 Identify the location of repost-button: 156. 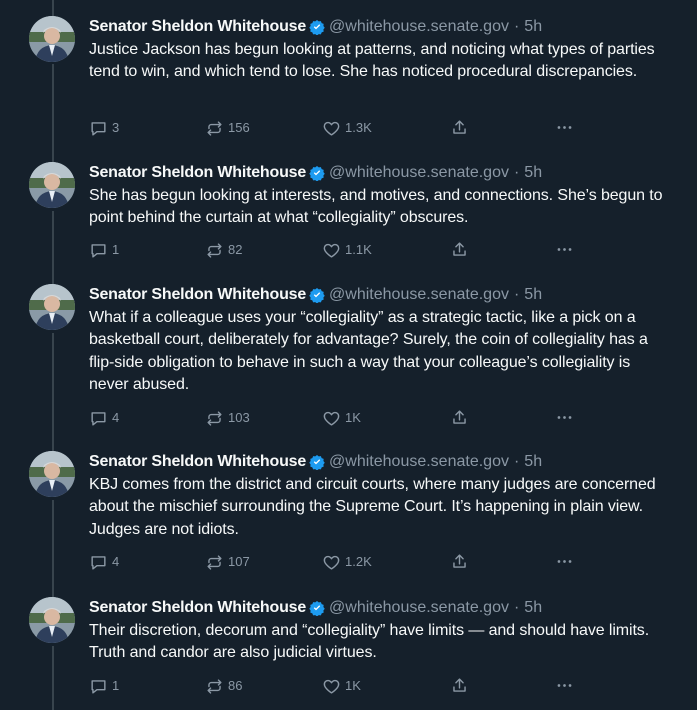
(227, 128).